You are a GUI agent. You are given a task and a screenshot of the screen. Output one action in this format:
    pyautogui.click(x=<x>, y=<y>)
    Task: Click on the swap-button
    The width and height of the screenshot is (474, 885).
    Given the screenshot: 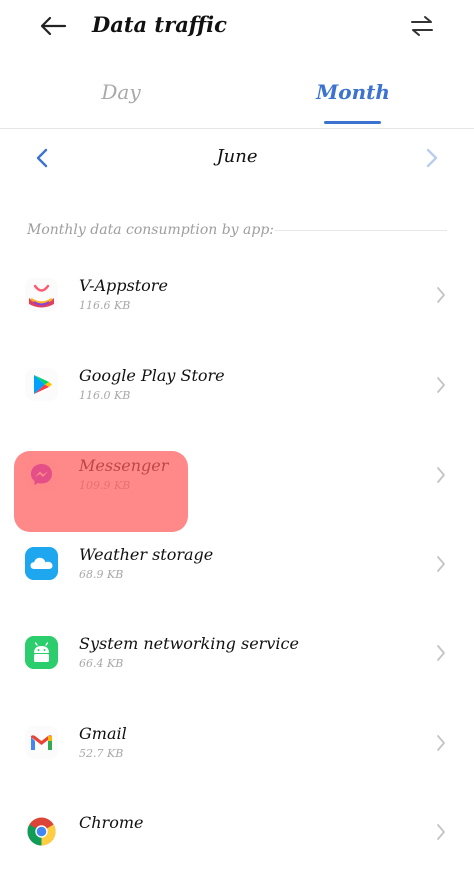 What is the action you would take?
    pyautogui.click(x=422, y=26)
    